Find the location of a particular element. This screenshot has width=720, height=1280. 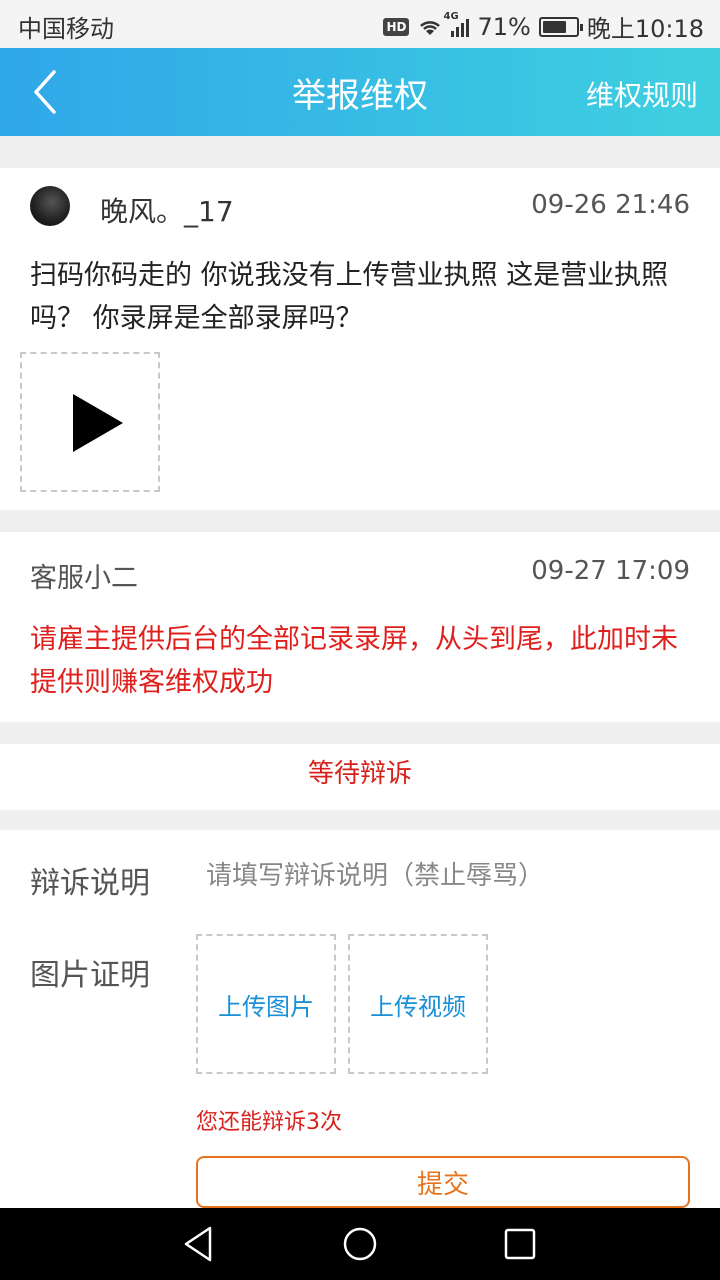

reply-content: 请雇主提供后台的全部记录录屏，从头到尾，此加时未提供则赚客维权成功 is located at coordinates (354, 661).